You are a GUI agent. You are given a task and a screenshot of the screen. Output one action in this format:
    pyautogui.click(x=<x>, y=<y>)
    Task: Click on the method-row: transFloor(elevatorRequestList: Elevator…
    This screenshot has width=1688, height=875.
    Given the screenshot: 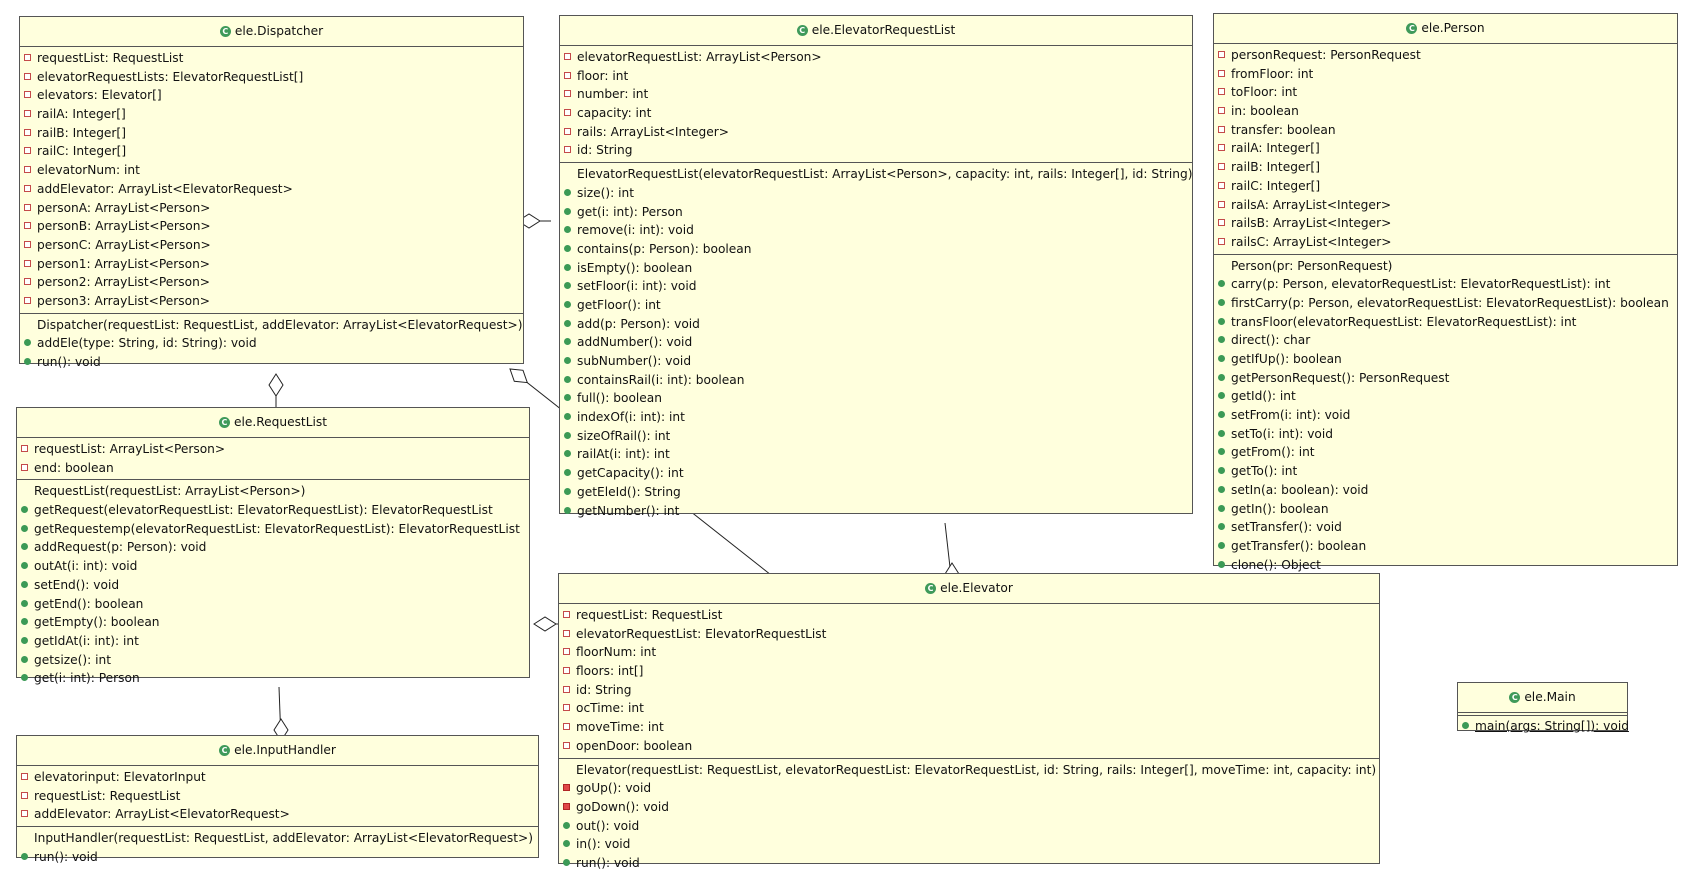 What is the action you would take?
    pyautogui.click(x=1447, y=322)
    